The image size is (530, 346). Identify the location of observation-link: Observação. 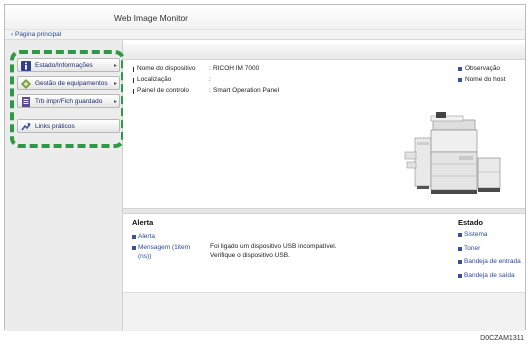
(481, 70).